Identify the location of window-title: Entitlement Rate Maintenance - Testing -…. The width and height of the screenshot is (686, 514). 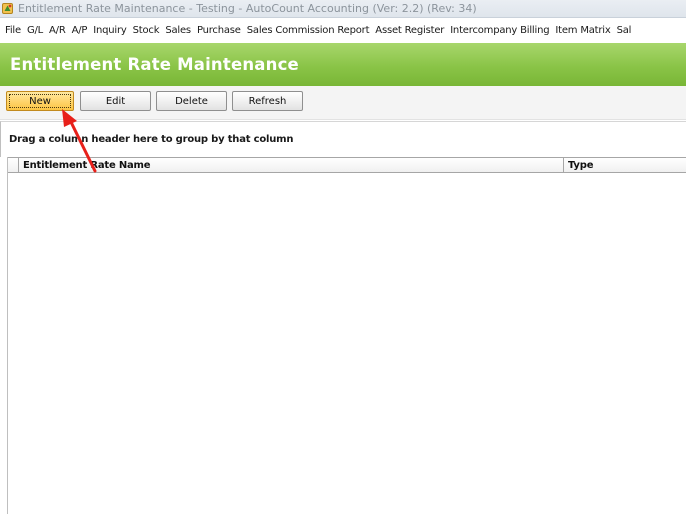
(247, 8).